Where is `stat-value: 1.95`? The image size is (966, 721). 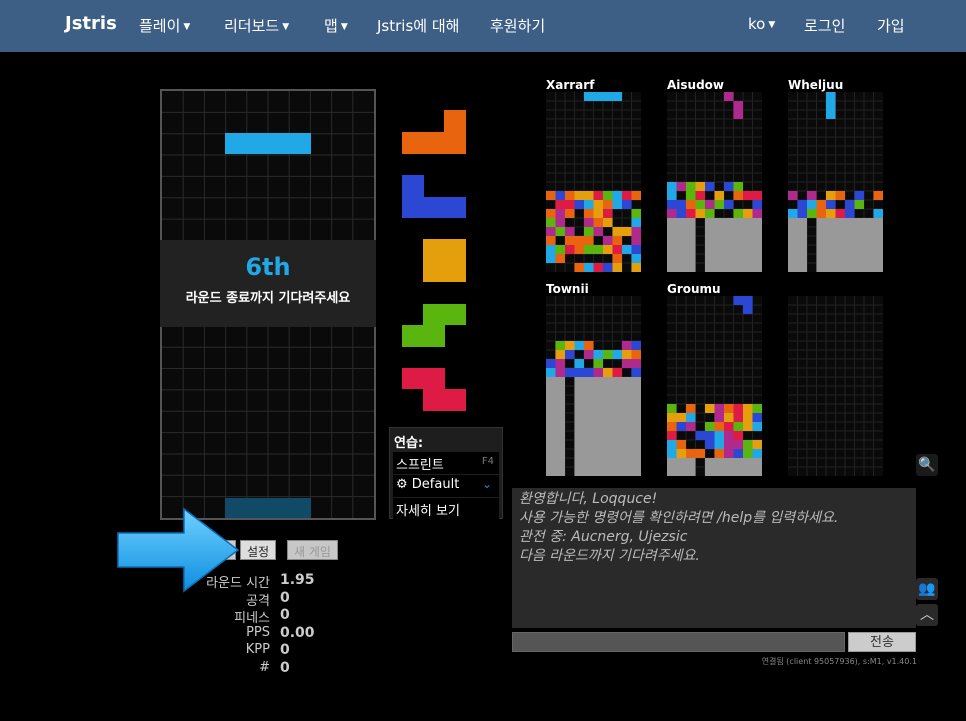
stat-value: 1.95 is located at coordinates (297, 580).